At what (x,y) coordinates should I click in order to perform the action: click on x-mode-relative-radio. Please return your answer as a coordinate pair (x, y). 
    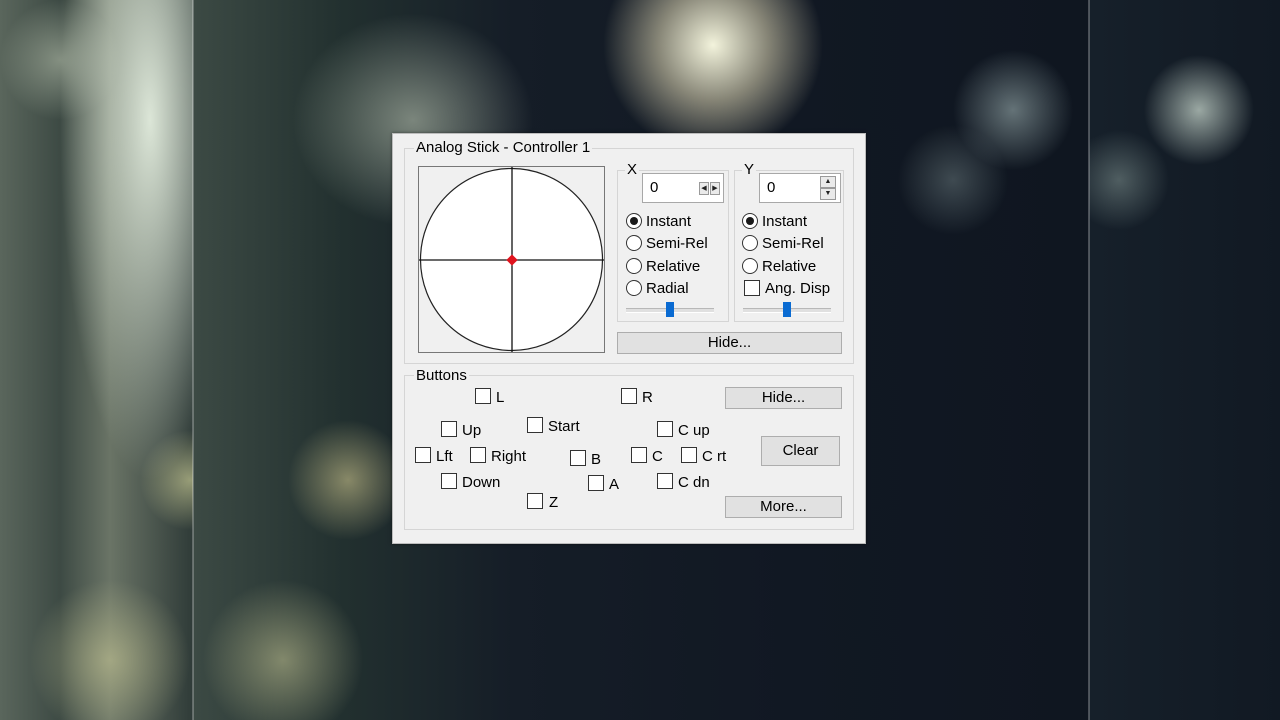
    Looking at the image, I should click on (634, 266).